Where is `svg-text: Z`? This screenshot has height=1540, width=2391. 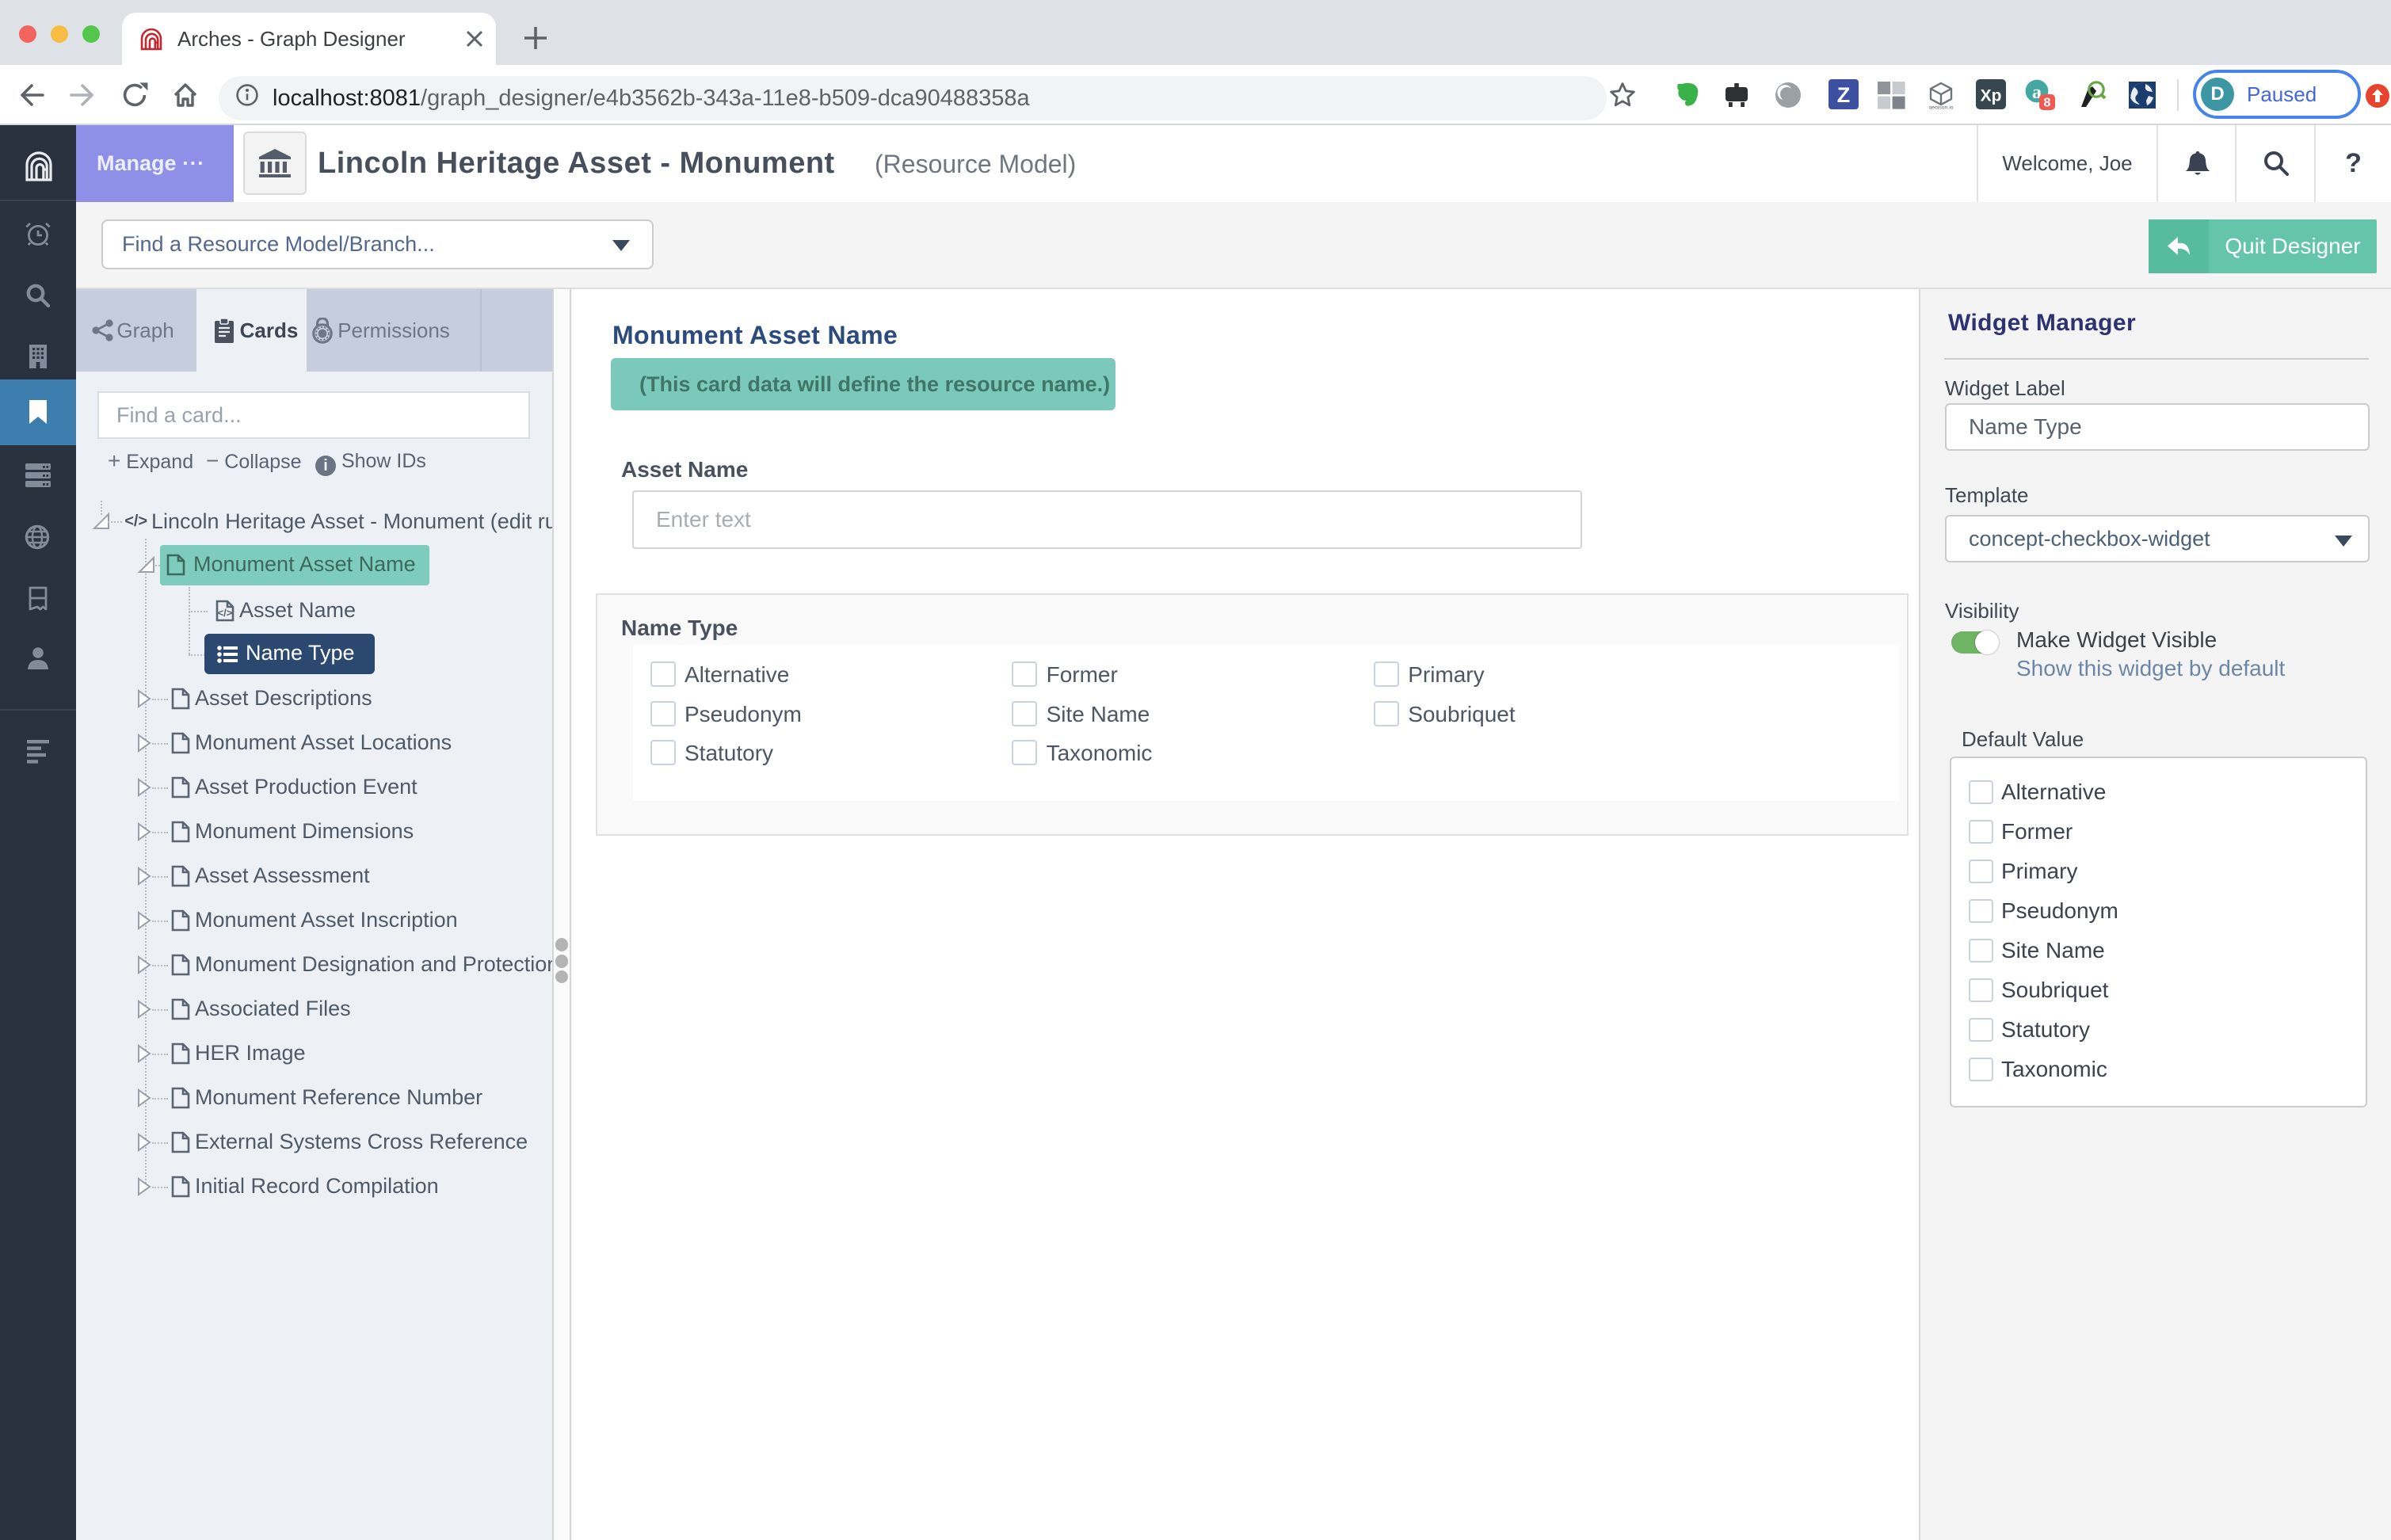
svg-text: Z is located at coordinates (1844, 95).